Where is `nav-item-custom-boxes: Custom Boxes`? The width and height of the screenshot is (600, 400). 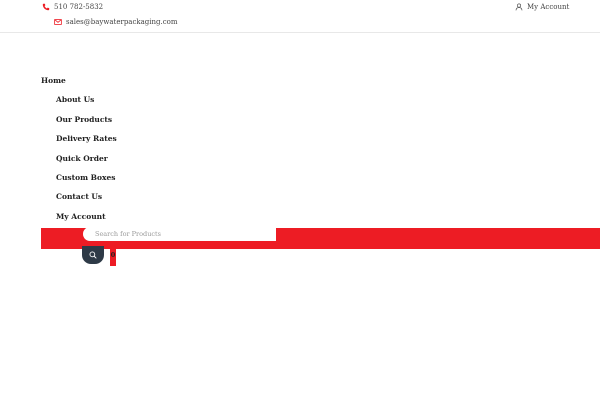 nav-item-custom-boxes: Custom Boxes is located at coordinates (85, 178).